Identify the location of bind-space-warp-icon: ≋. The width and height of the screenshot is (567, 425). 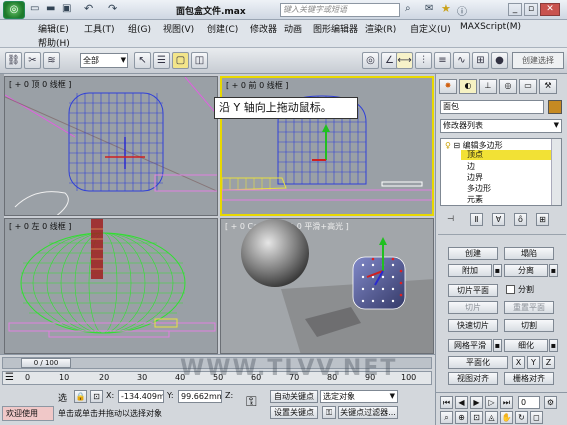
(51, 60).